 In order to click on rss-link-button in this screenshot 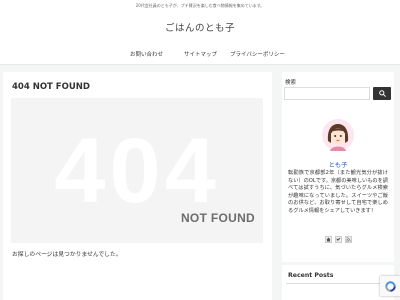, I will do `click(348, 239)`.